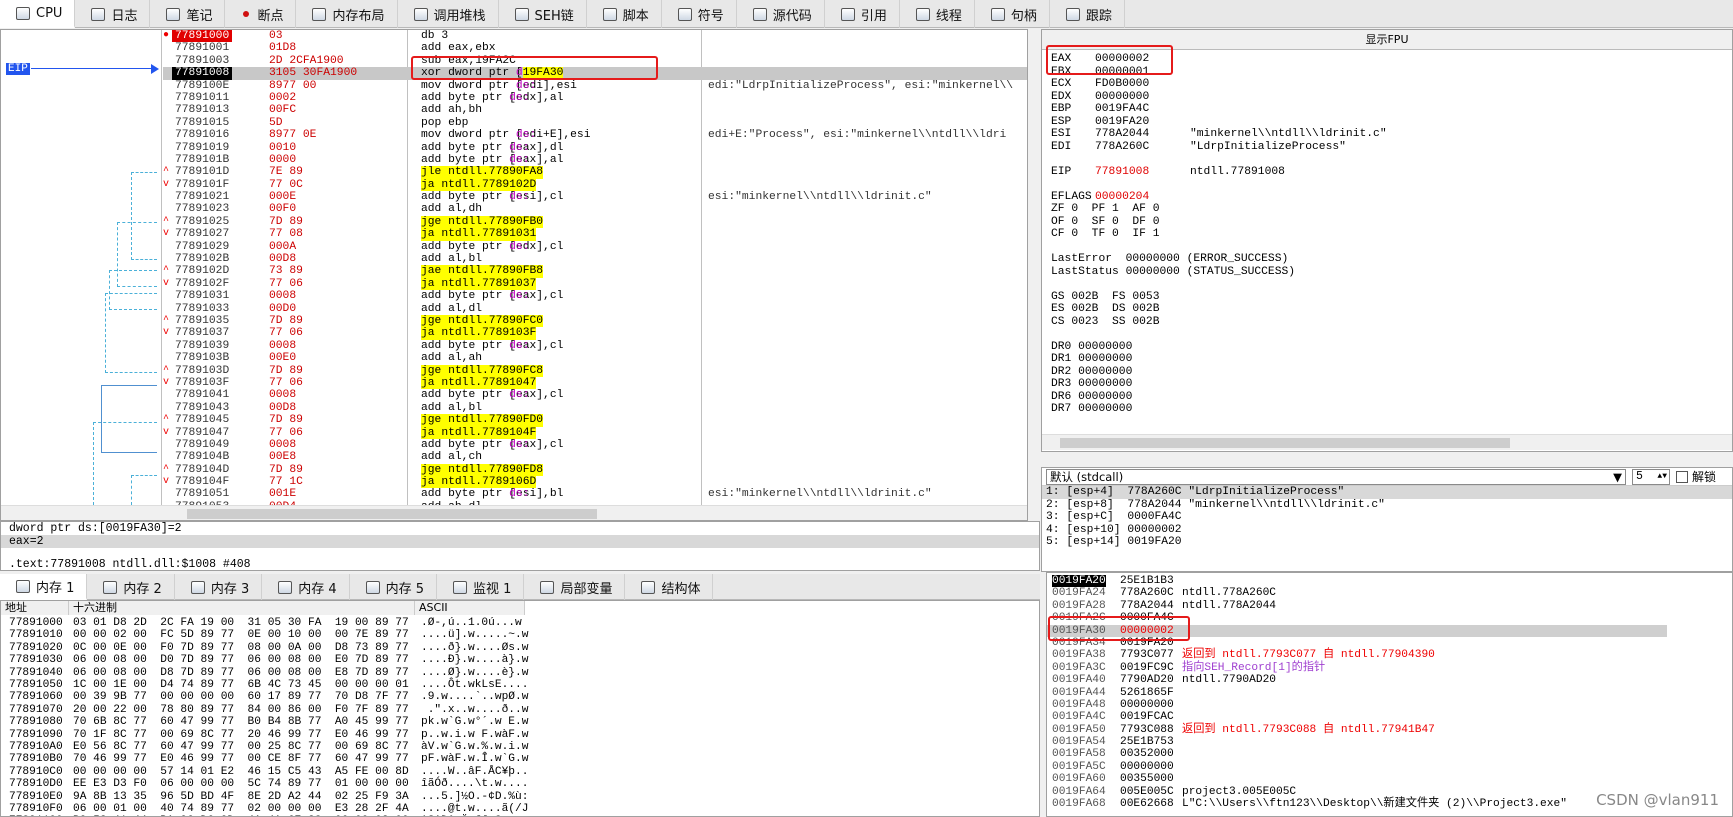  I want to click on stack-value: 778A2044, so click(1147, 606).